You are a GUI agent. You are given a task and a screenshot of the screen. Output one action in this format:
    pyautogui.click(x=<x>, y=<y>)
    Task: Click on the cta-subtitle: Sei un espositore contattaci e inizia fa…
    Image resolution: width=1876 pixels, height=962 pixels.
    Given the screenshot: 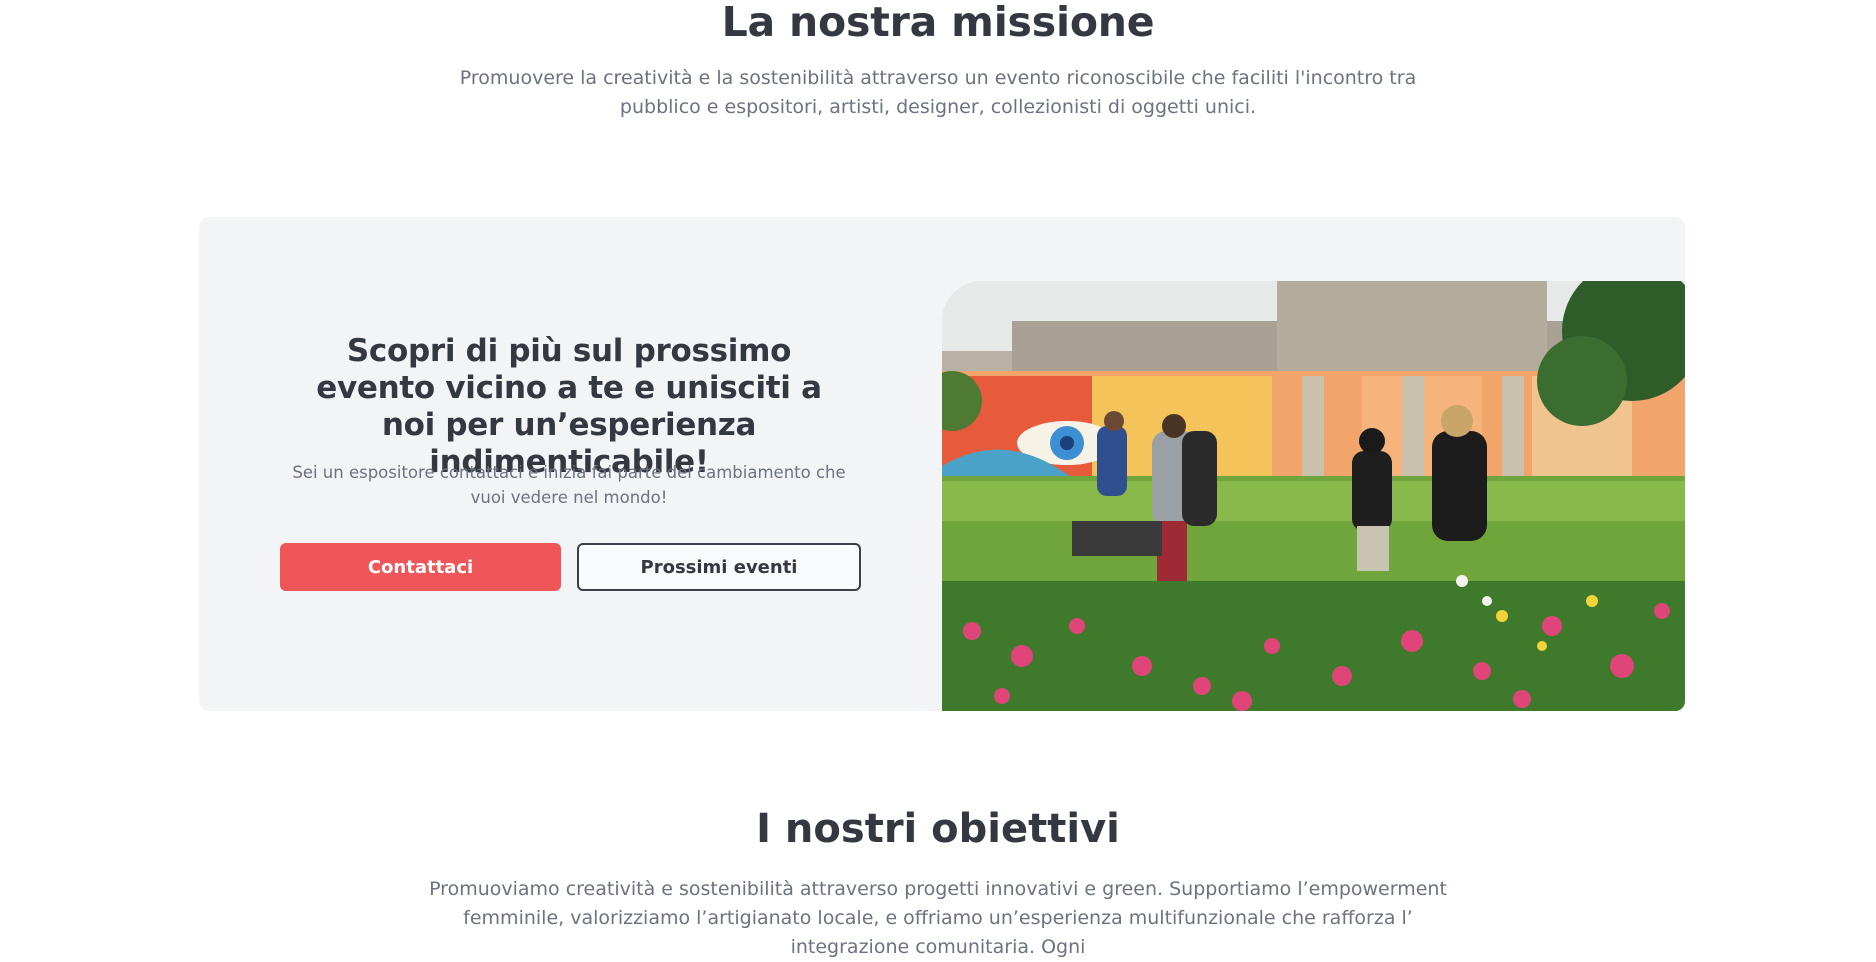 What is the action you would take?
    pyautogui.click(x=569, y=485)
    